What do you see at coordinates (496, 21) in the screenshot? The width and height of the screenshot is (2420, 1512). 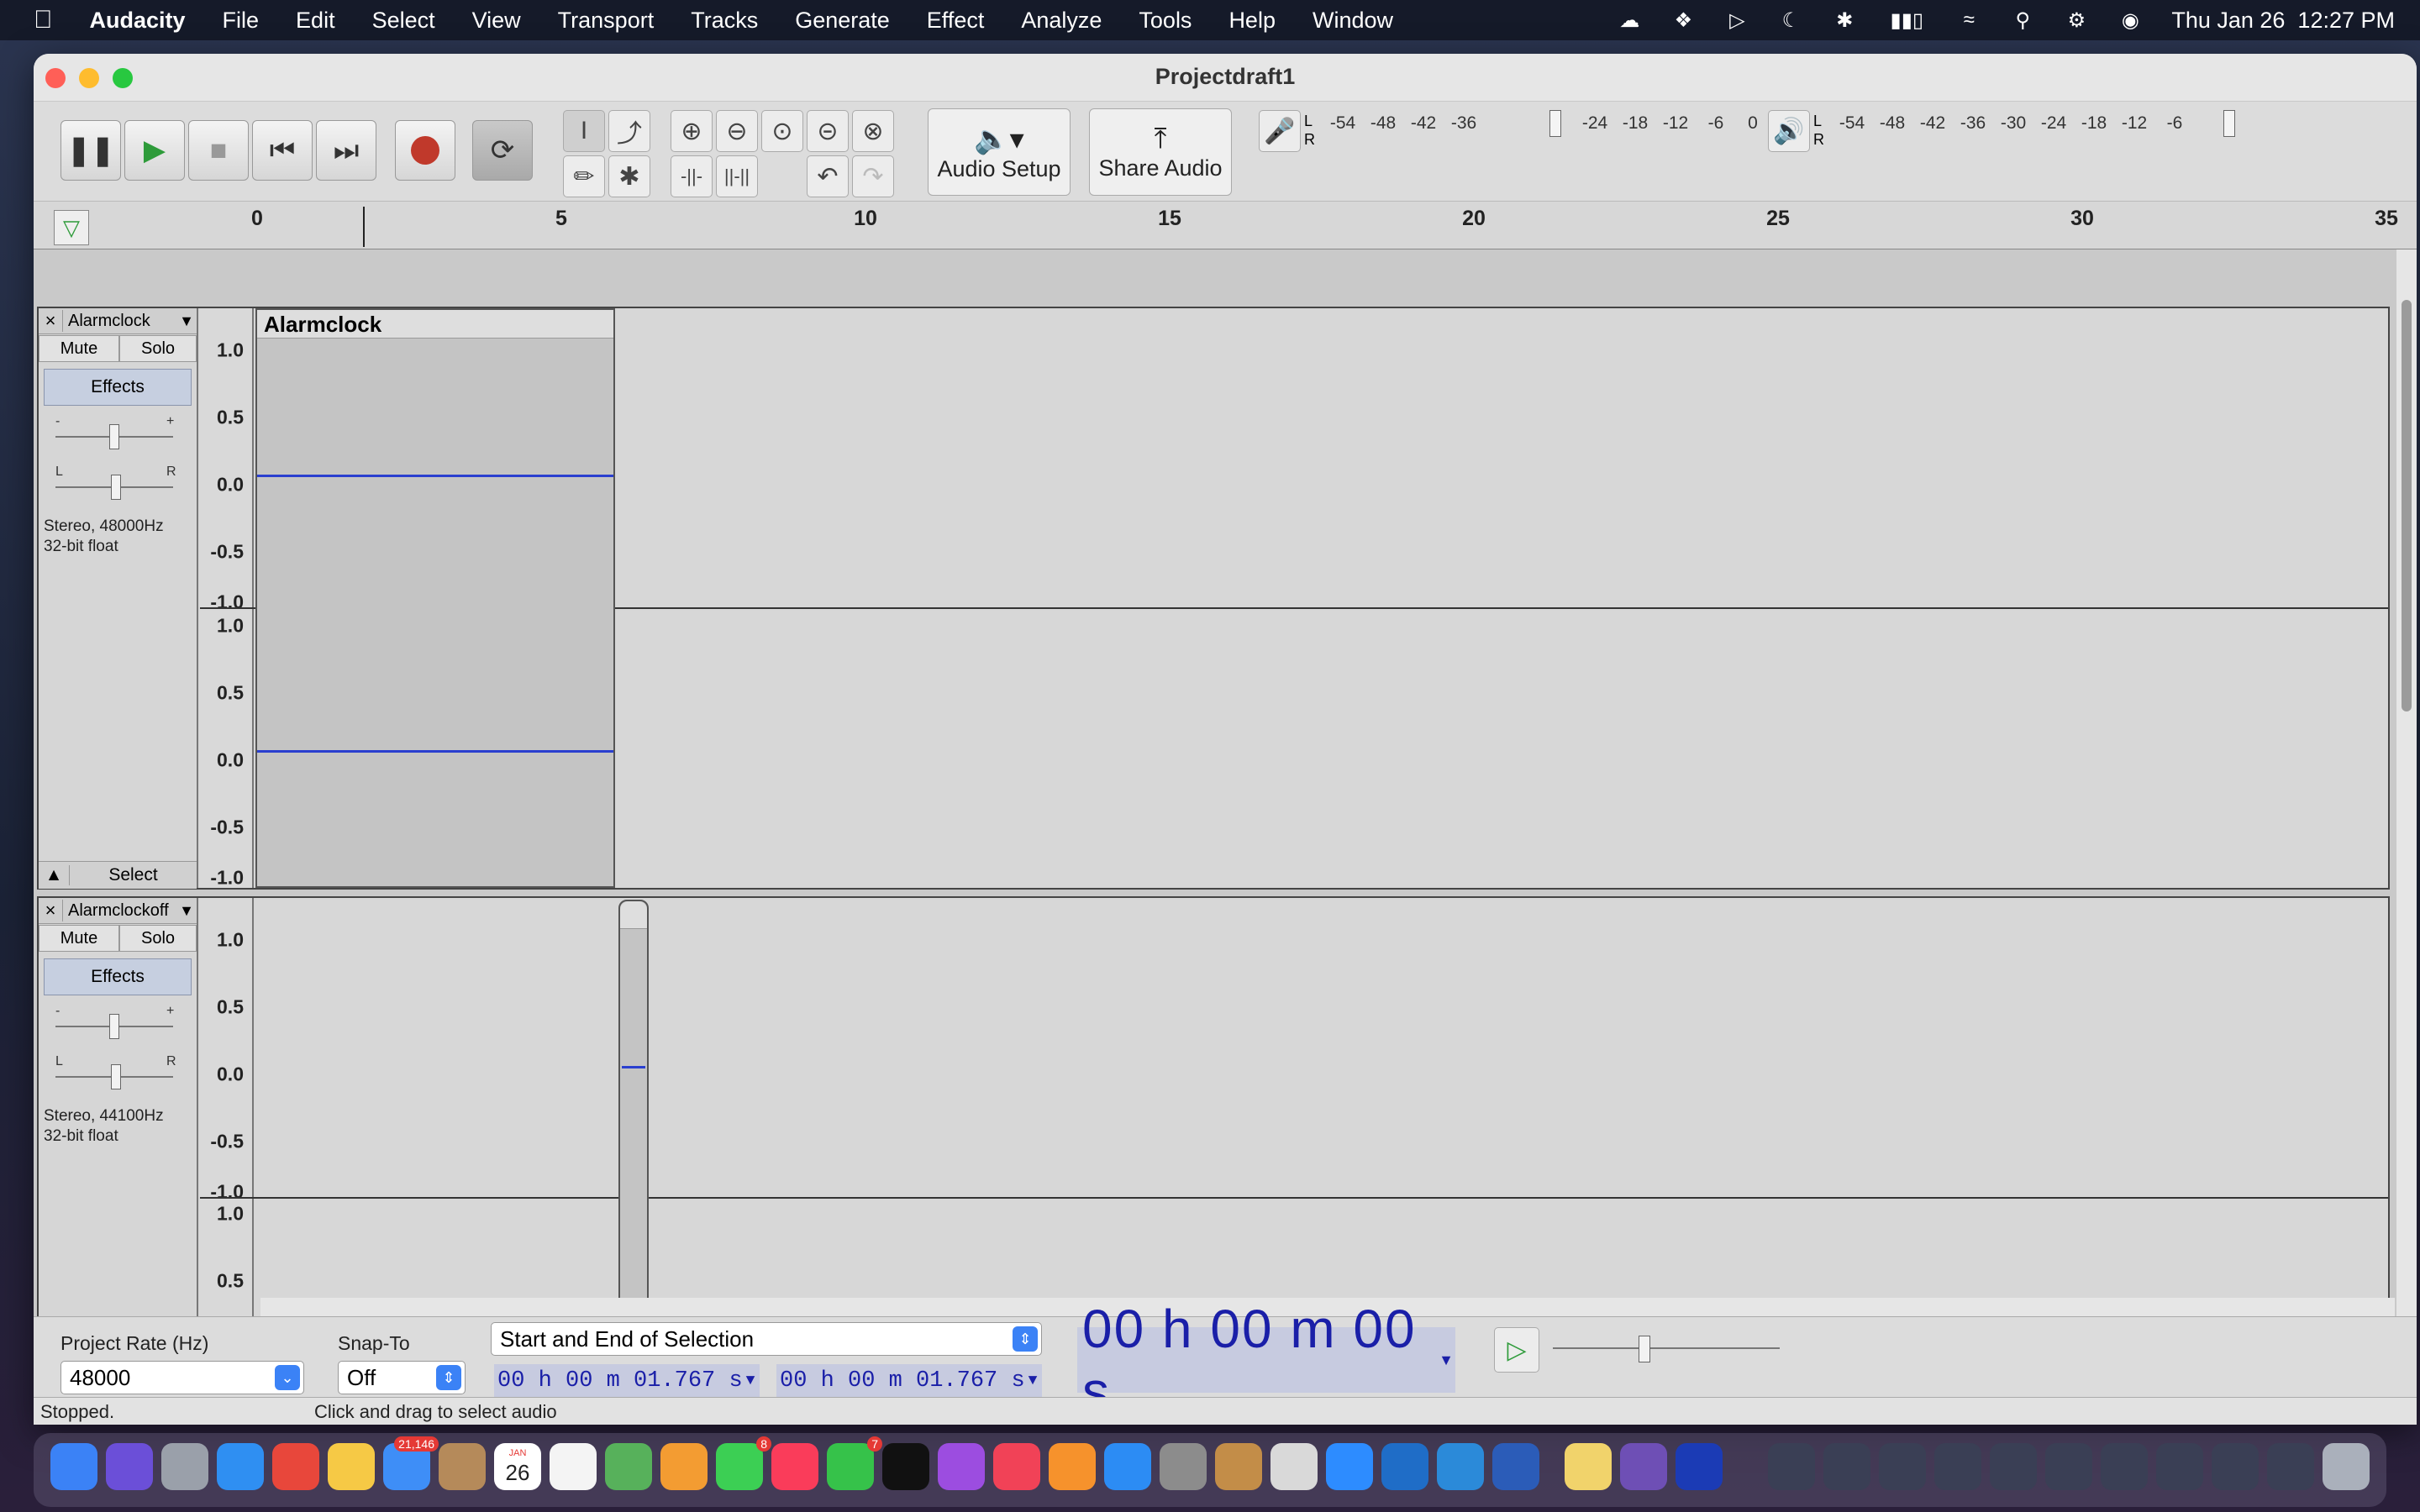 I see `menu-view: View` at bounding box center [496, 21].